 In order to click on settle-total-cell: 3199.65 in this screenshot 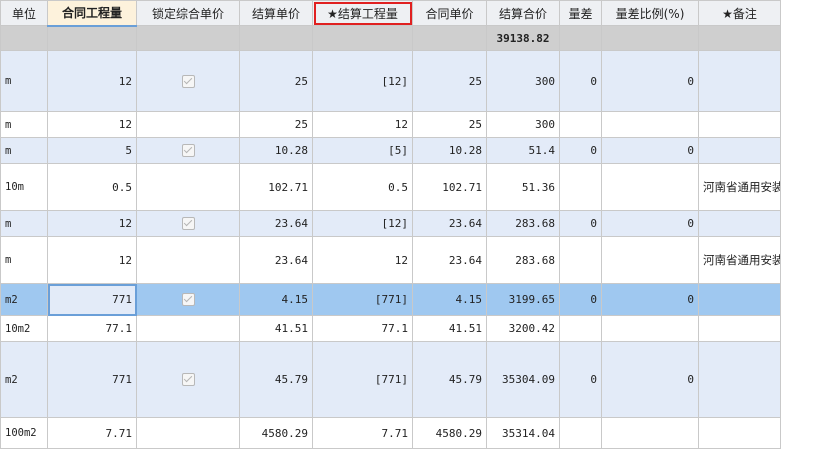, I will do `click(523, 299)`.